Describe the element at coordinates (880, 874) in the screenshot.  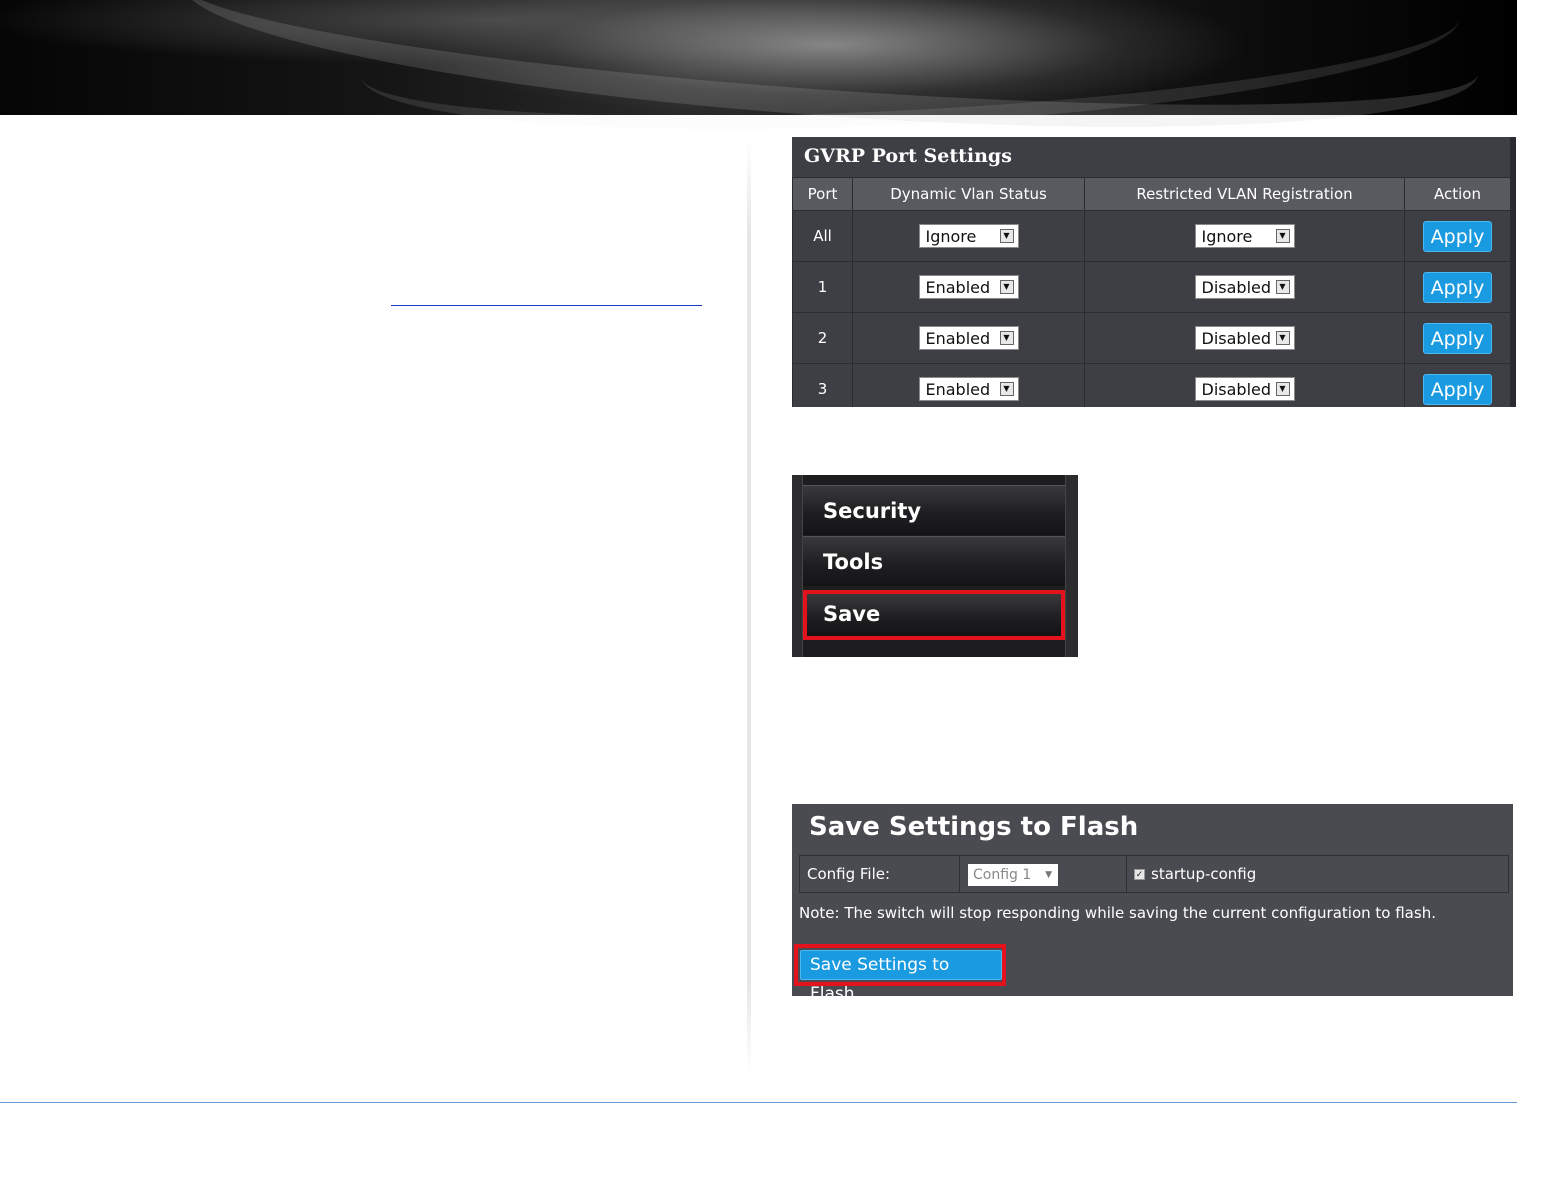
I see `config-file-label: Config File:` at that location.